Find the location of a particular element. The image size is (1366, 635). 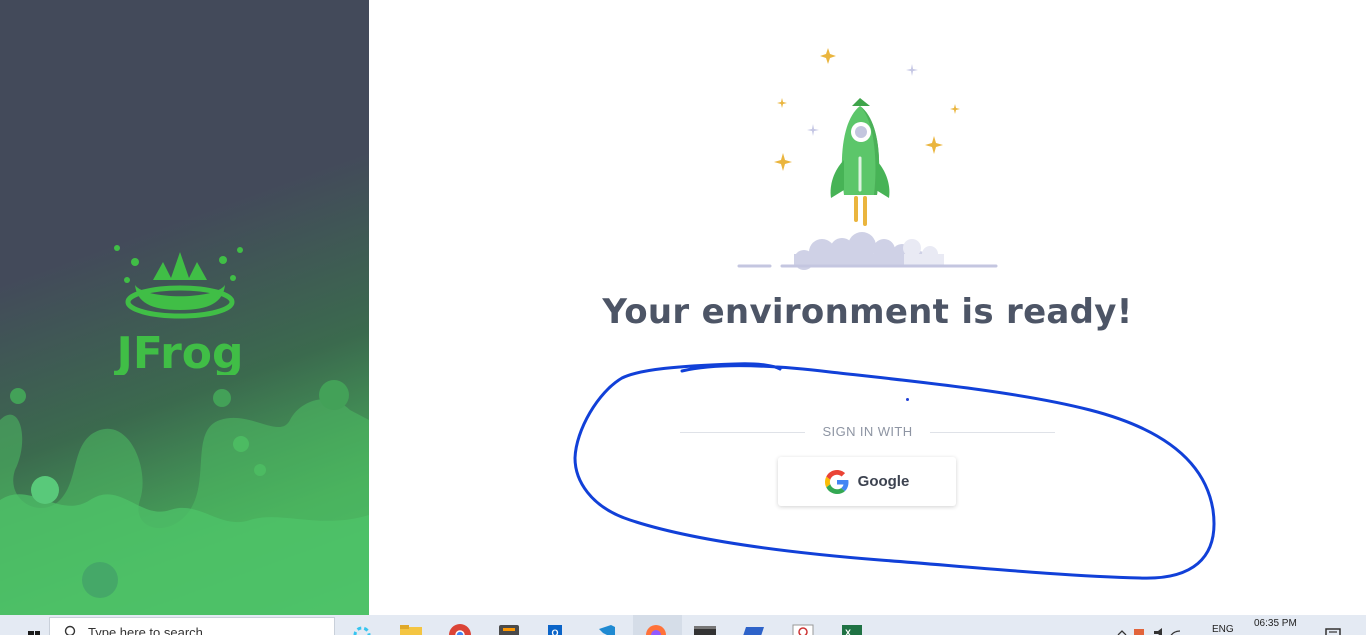

svg-text: X is located at coordinates (848, 631).